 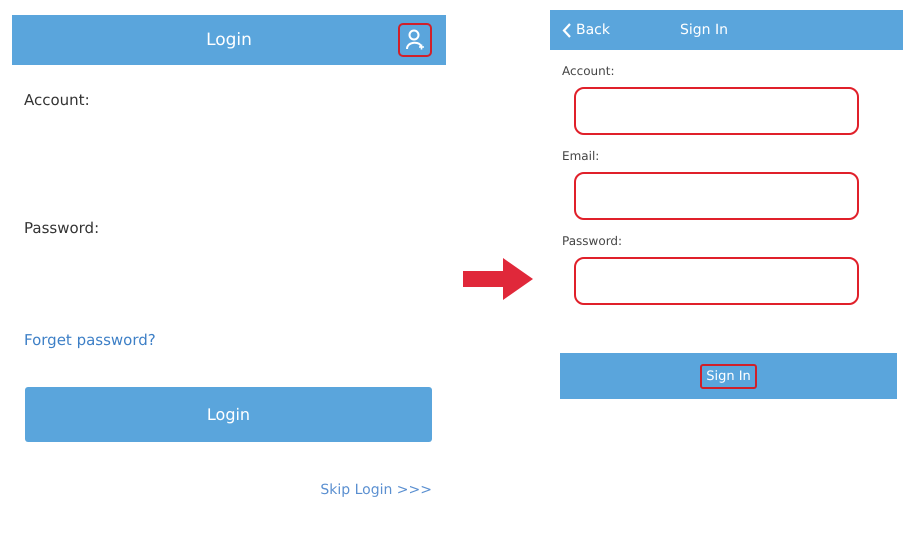 I want to click on login-button: Login, so click(x=228, y=414).